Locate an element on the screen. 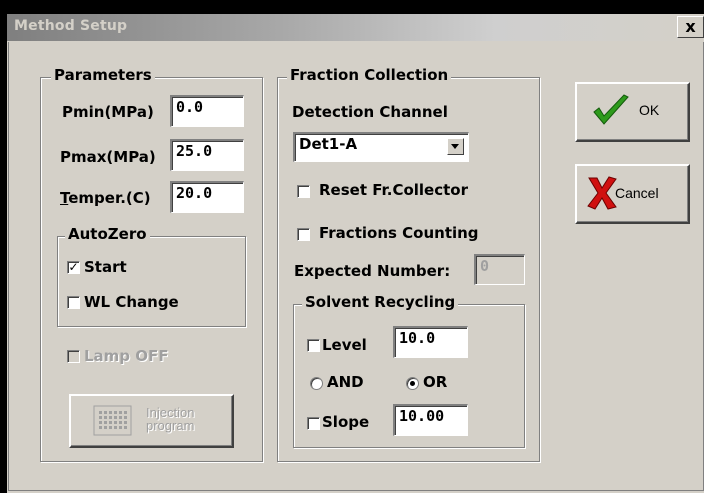 The height and width of the screenshot is (493, 704). wl-change-label: WL Change is located at coordinates (131, 302).